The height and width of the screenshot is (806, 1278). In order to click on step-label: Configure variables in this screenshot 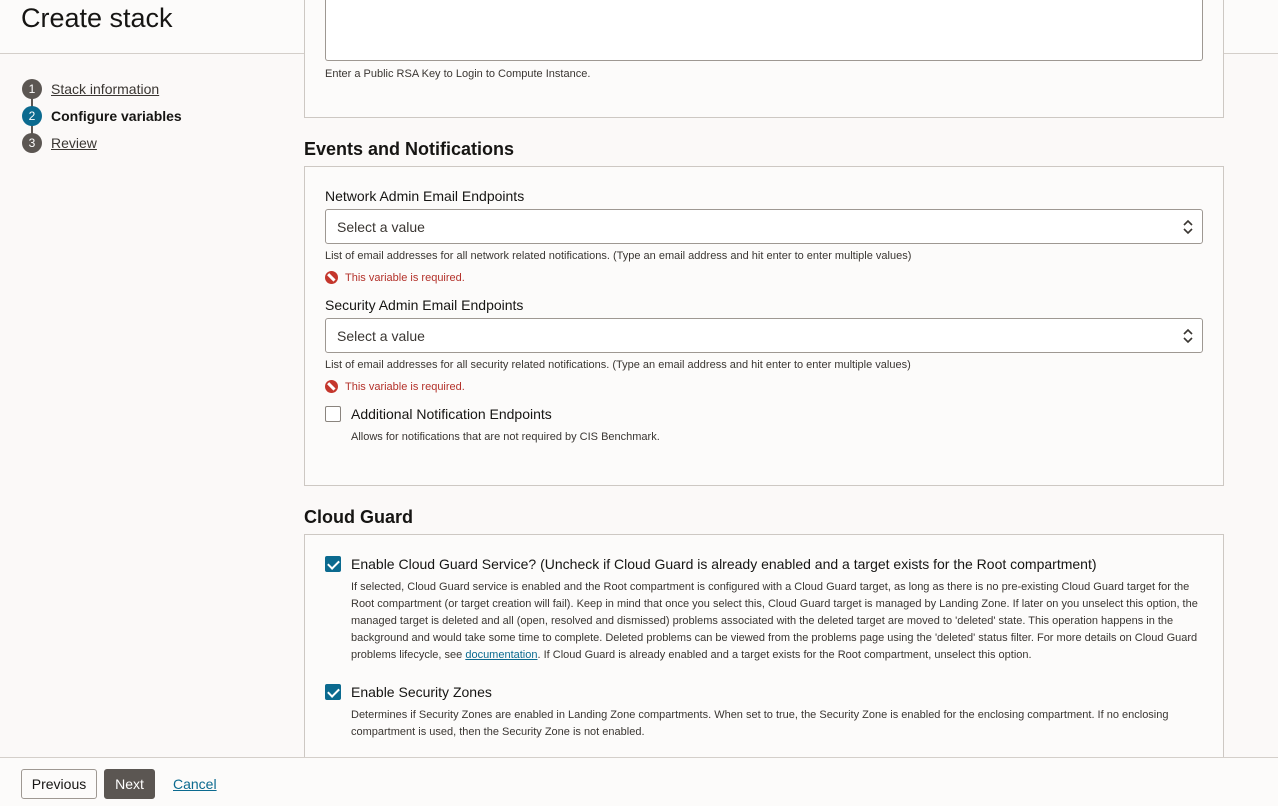, I will do `click(116, 115)`.